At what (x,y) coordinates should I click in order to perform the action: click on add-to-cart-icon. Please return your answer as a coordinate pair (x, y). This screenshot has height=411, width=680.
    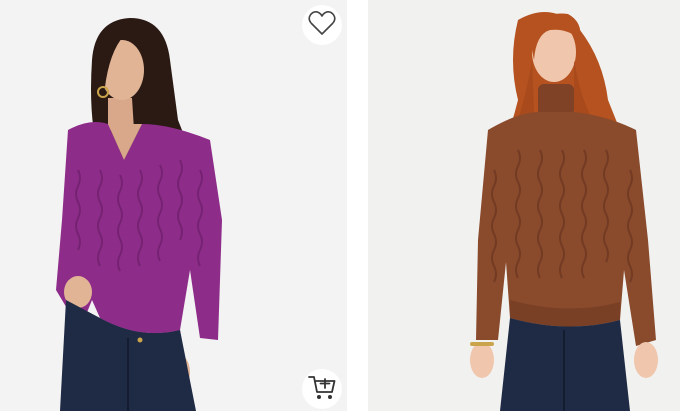
    Looking at the image, I should click on (322, 389).